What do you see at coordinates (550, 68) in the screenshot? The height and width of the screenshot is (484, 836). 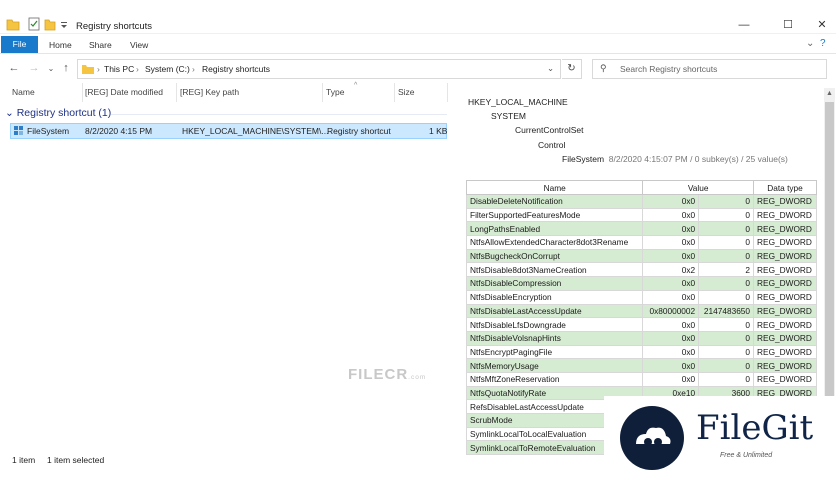 I see `address-dropdown-icon: ⌄` at bounding box center [550, 68].